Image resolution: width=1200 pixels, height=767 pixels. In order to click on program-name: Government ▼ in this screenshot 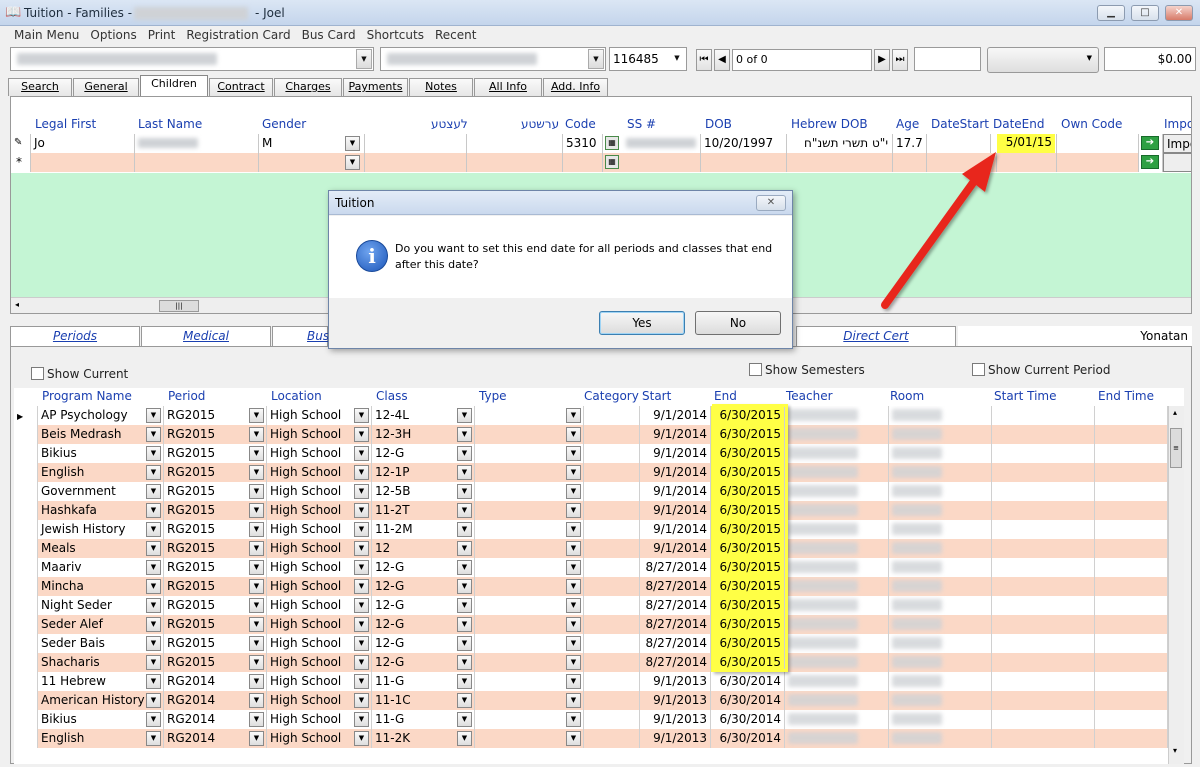, I will do `click(101, 491)`.